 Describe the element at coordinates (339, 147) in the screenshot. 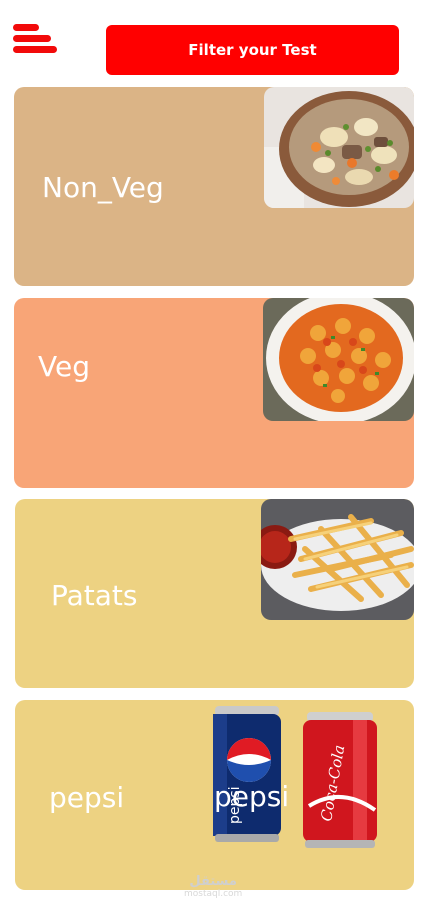

I see `meat-stew-image` at that location.